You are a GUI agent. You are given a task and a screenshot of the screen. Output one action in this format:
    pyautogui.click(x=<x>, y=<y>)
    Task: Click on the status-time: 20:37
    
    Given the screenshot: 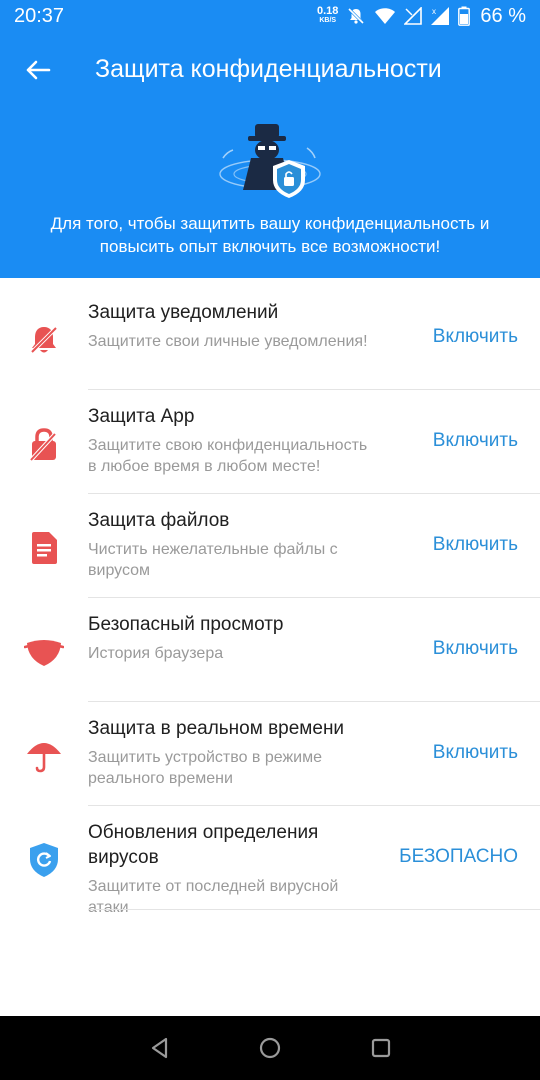 What is the action you would take?
    pyautogui.click(x=39, y=16)
    